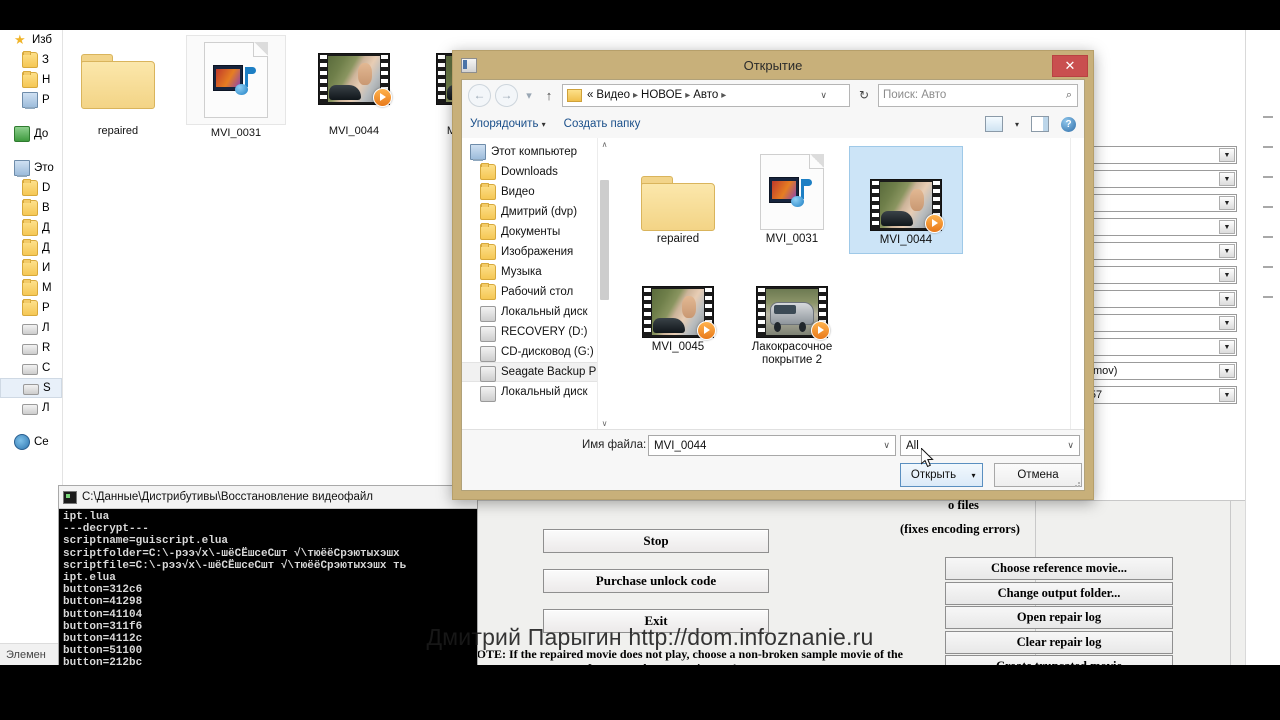 This screenshot has height=720, width=1280. I want to click on filename-chevron-down-icon: ∨, so click(886, 445).